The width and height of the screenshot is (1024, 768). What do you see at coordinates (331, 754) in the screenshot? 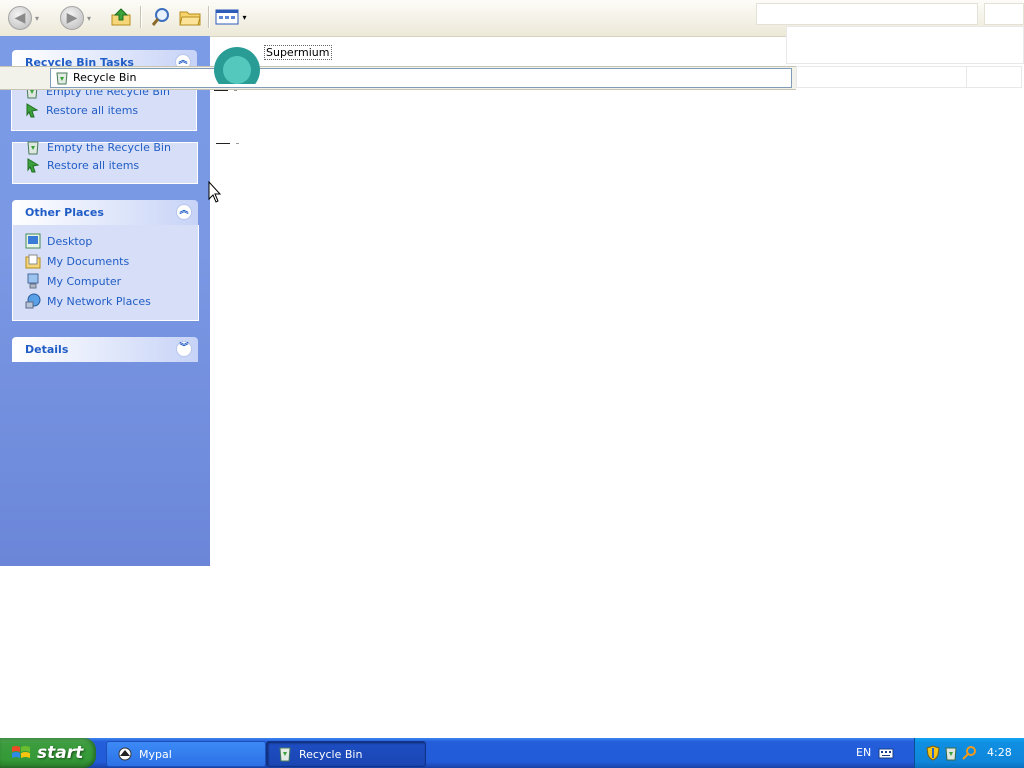
I see `taskbar-button-label: Recycle Bin` at bounding box center [331, 754].